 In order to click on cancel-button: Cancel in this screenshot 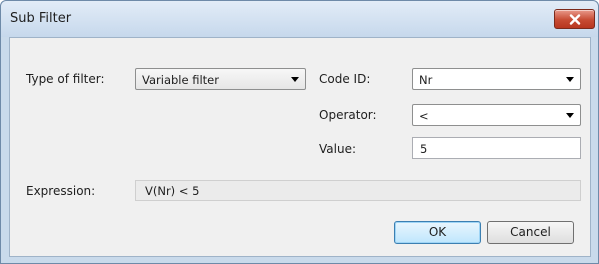, I will do `click(530, 232)`.